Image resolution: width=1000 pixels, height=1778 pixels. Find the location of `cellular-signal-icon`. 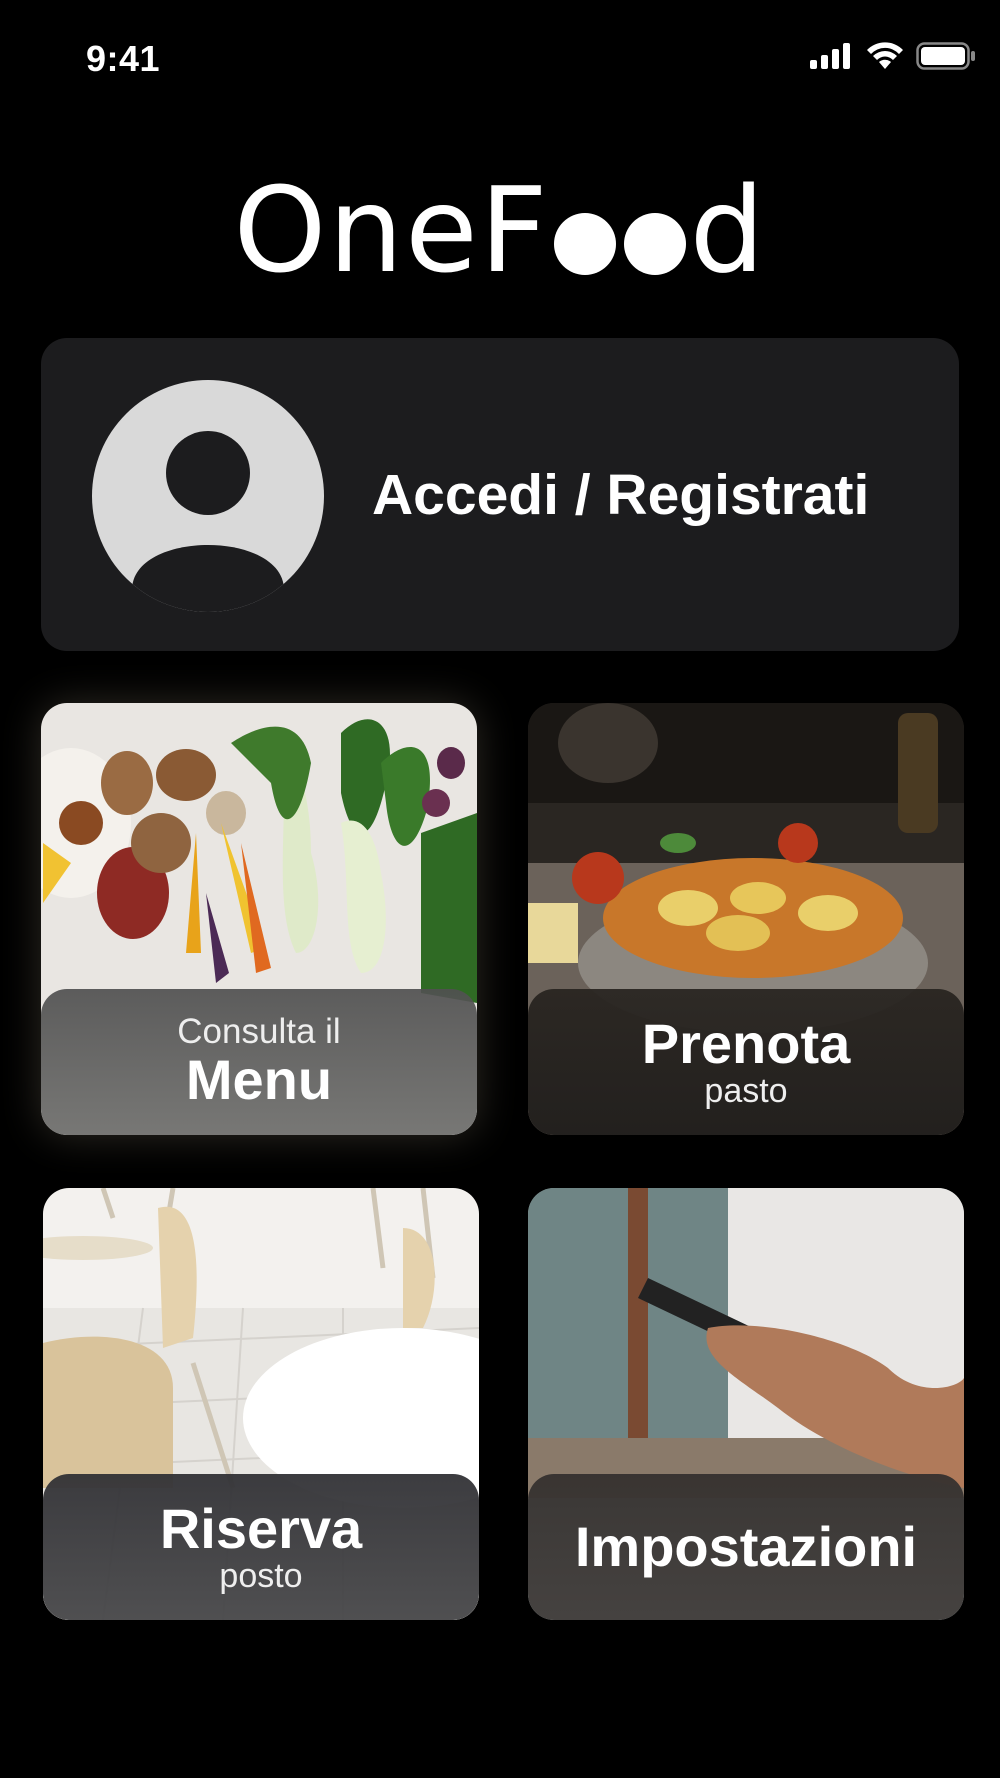

cellular-signal-icon is located at coordinates (830, 56).